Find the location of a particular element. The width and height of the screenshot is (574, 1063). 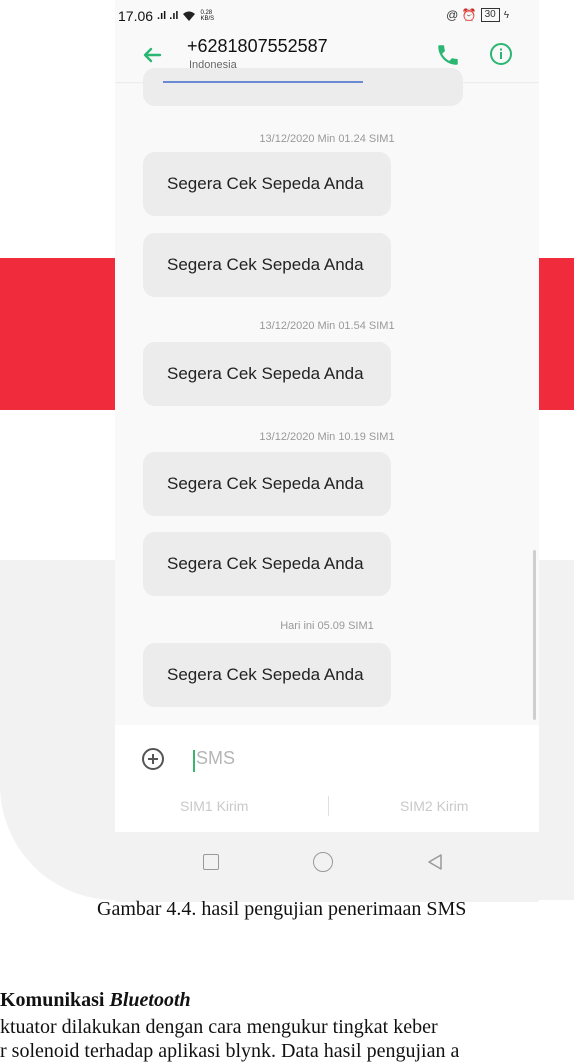

previous-message-link is located at coordinates (263, 80).